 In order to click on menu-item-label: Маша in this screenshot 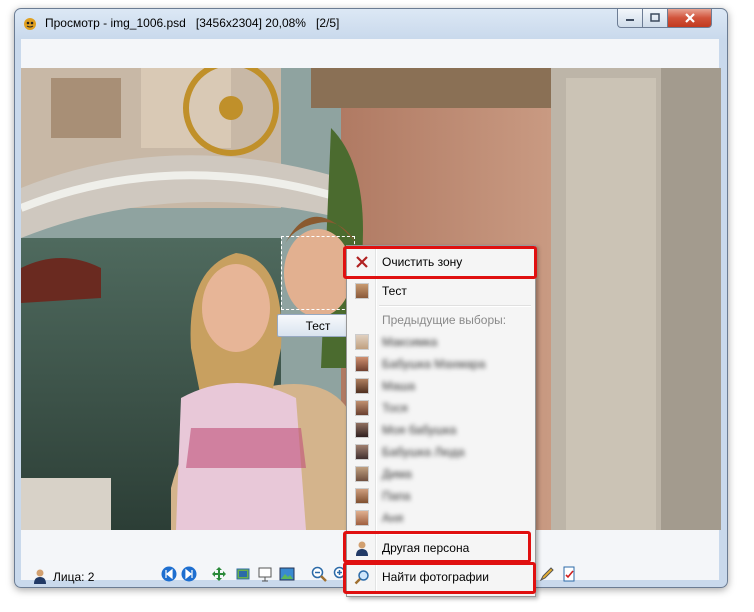, I will do `click(399, 386)`.